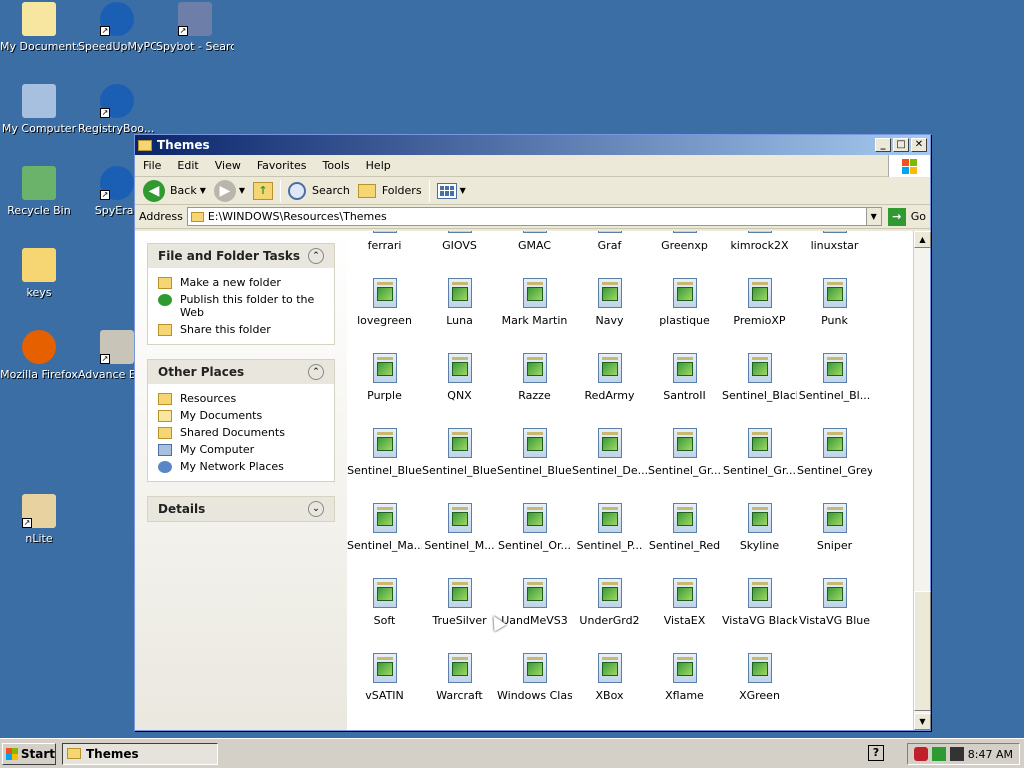 The width and height of the screenshot is (1024, 768). Describe the element at coordinates (39, 355) in the screenshot. I see `desktop-icon-8: Mozilla Firefox` at that location.